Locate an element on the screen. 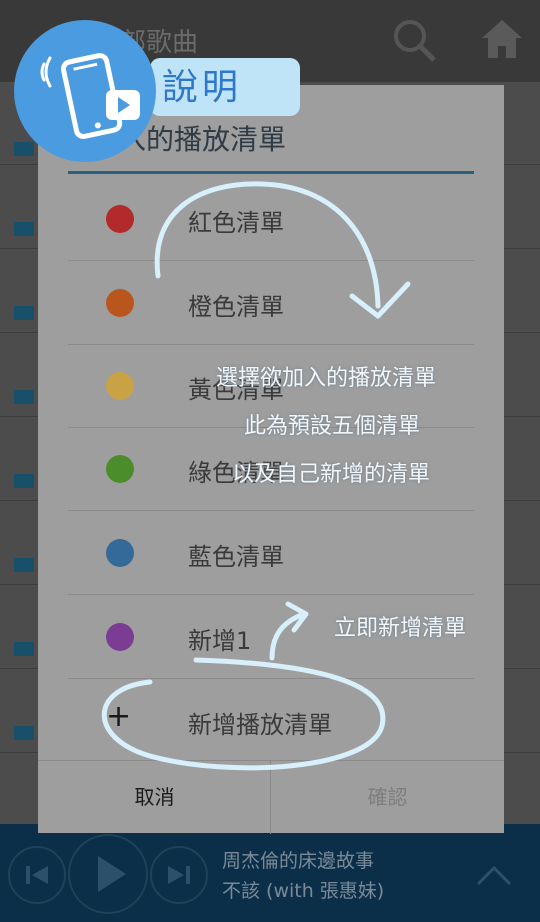 The height and width of the screenshot is (922, 540). help-badge is located at coordinates (85, 91).